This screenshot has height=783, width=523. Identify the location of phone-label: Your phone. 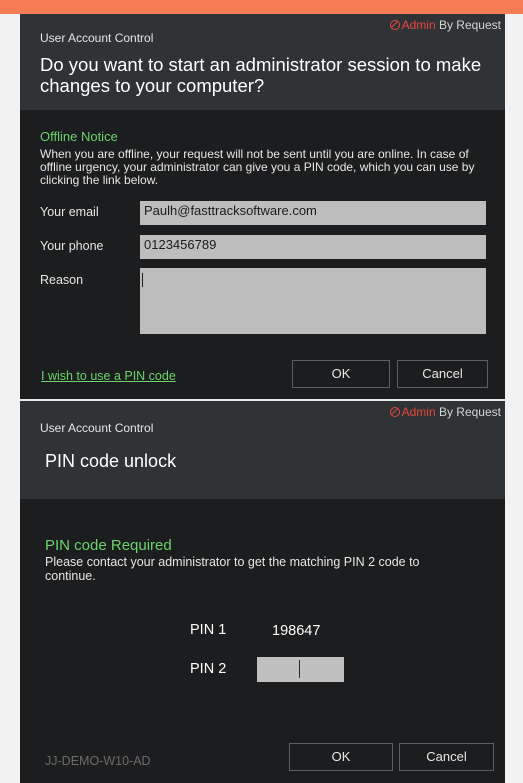
(72, 246).